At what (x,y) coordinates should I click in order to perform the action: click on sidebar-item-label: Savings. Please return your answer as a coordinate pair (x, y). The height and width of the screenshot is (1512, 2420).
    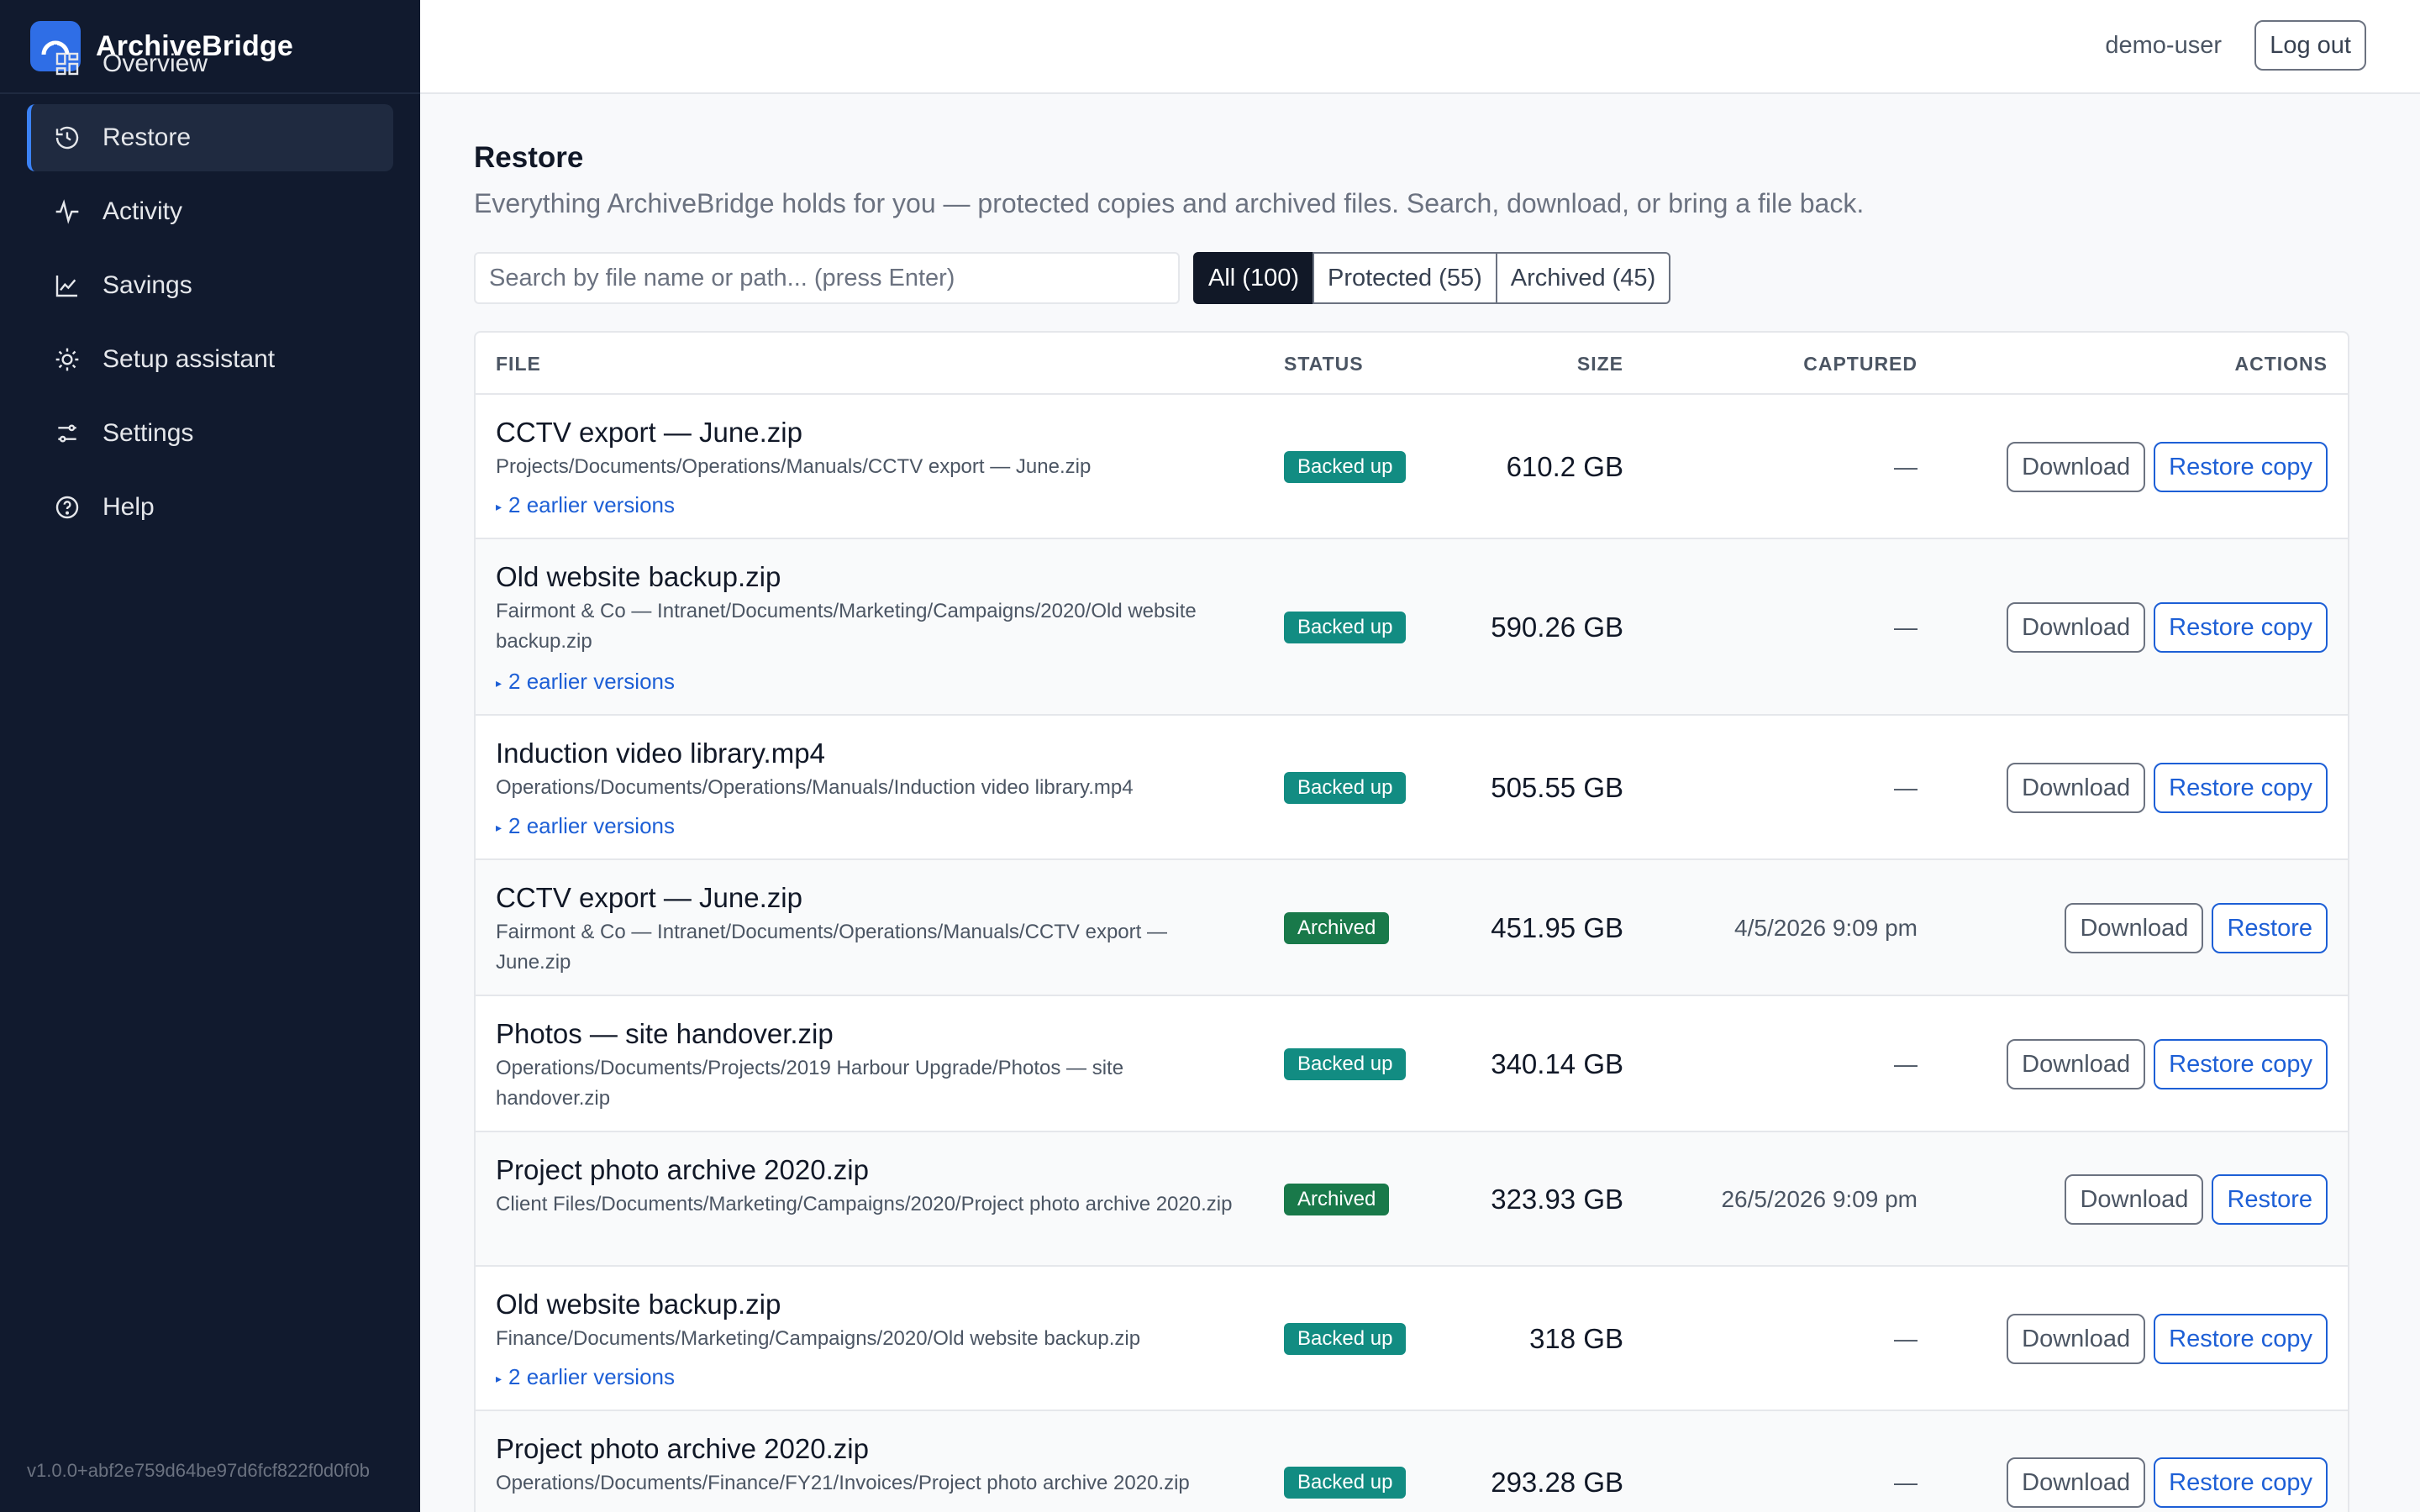
    Looking at the image, I should click on (147, 285).